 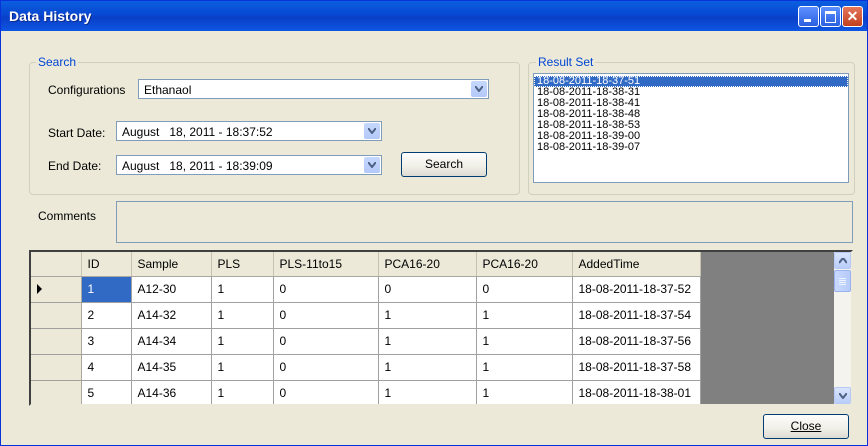 I want to click on row-header-corner, so click(x=56, y=264).